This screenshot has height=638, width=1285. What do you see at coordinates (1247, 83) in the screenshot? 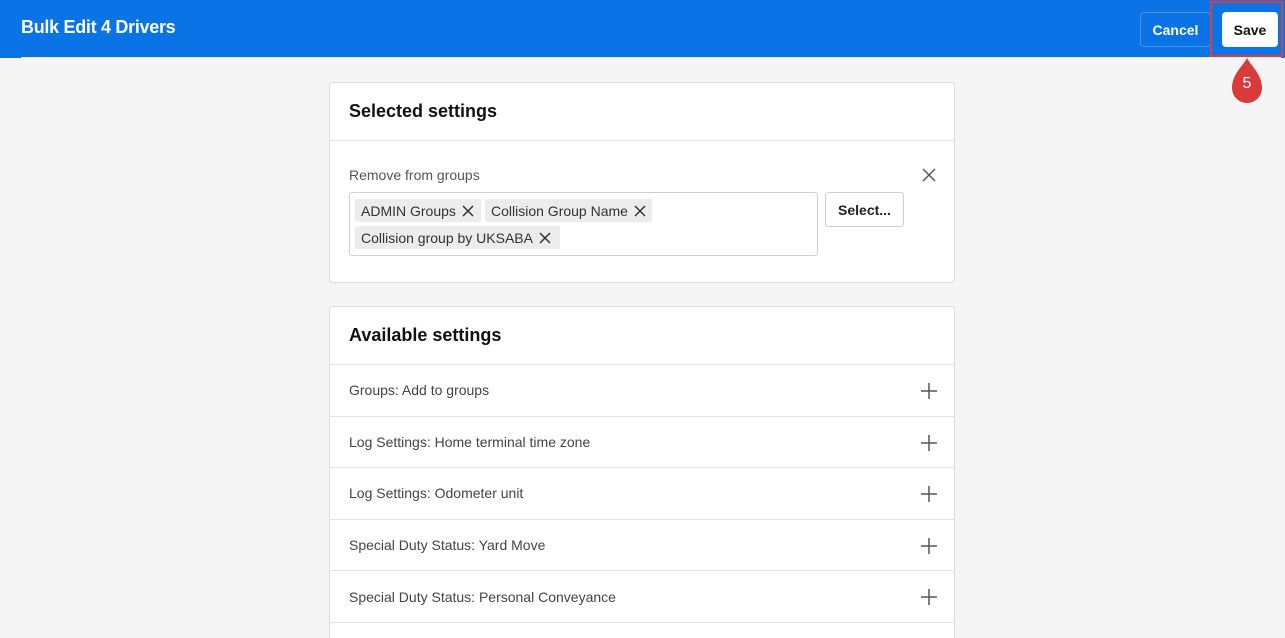
I see `step-number: 5` at bounding box center [1247, 83].